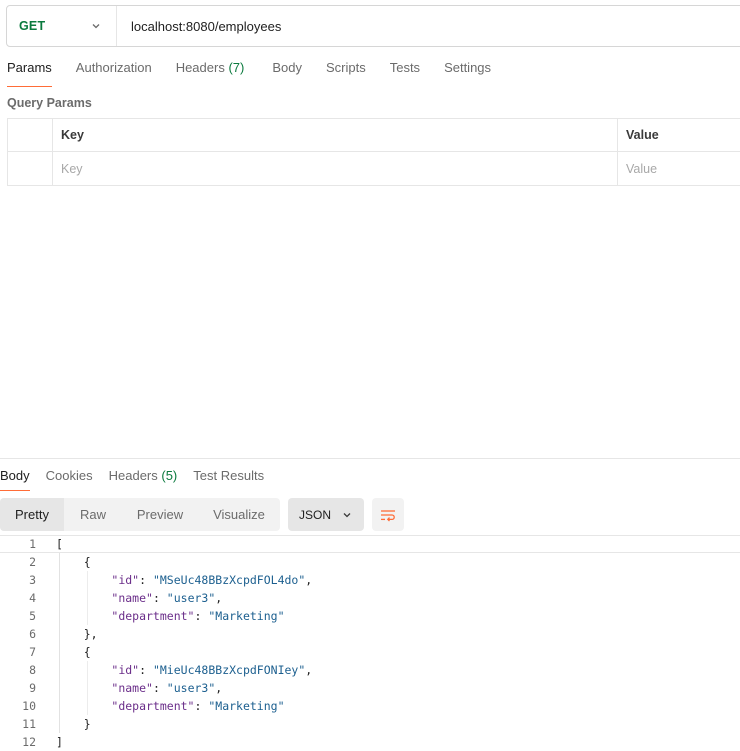  I want to click on tab-params: Params, so click(29, 73).